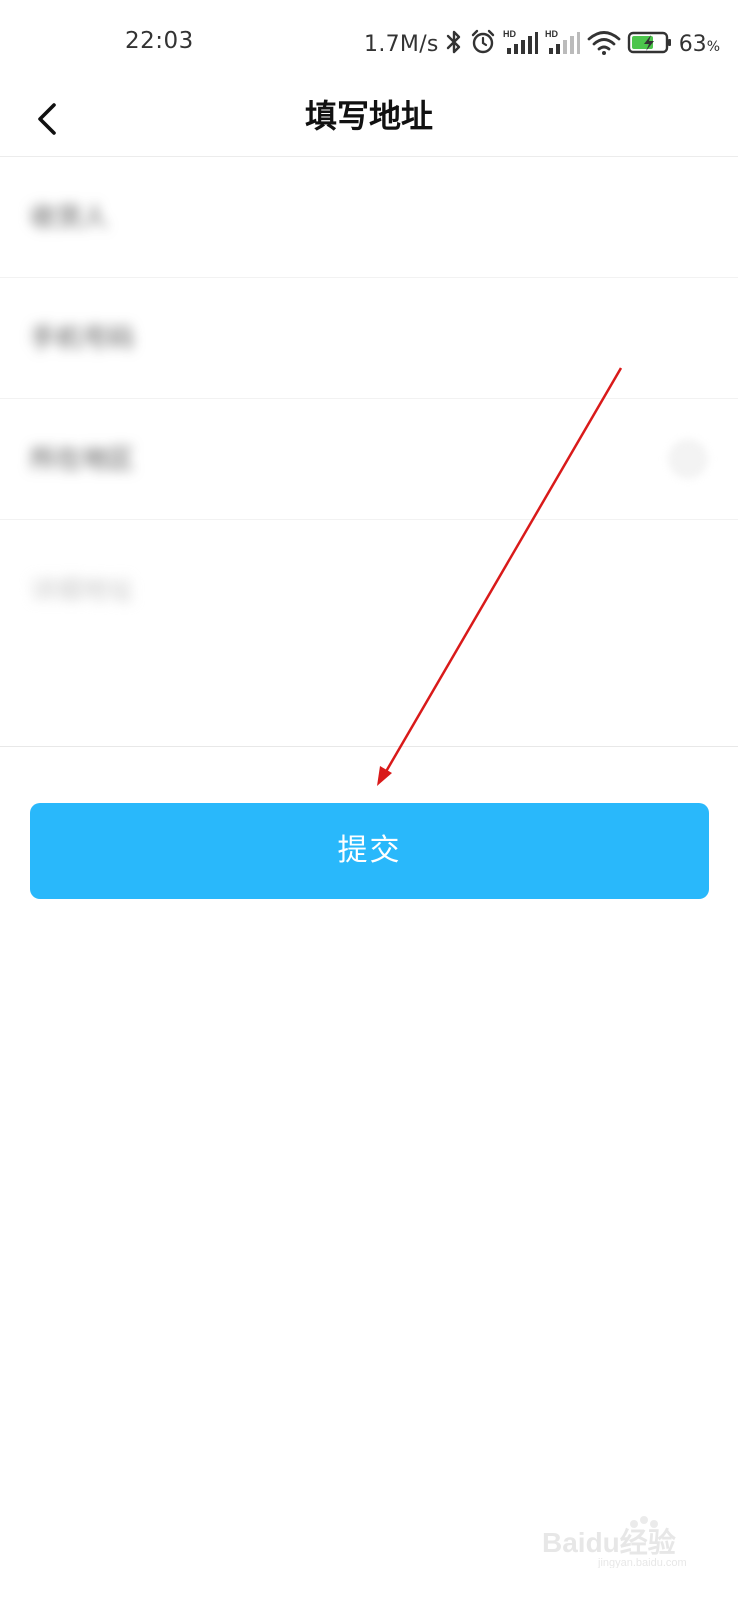 The height and width of the screenshot is (1600, 738). I want to click on form-row-recipient: 收货人, so click(369, 217).